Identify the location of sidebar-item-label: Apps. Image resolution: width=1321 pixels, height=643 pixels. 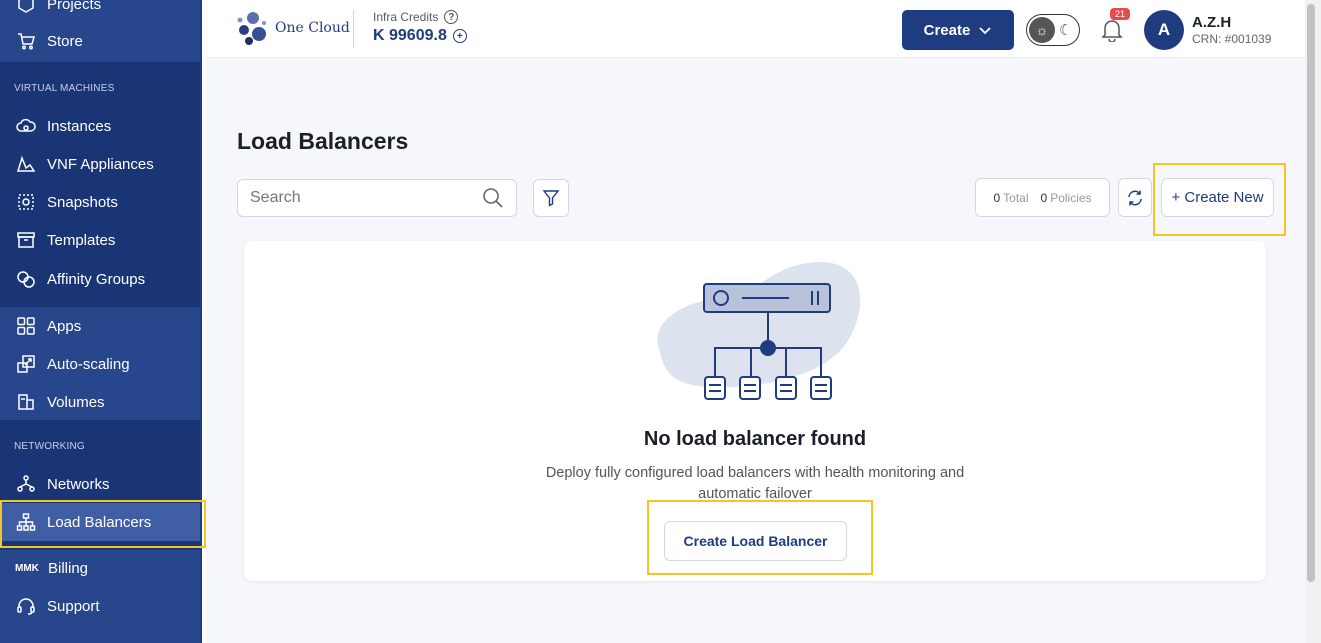
(64, 326).